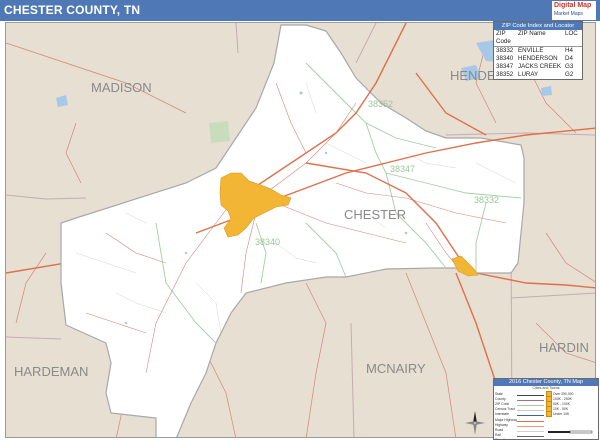 The image size is (600, 442). I want to click on legend-item-label: County, so click(500, 398).